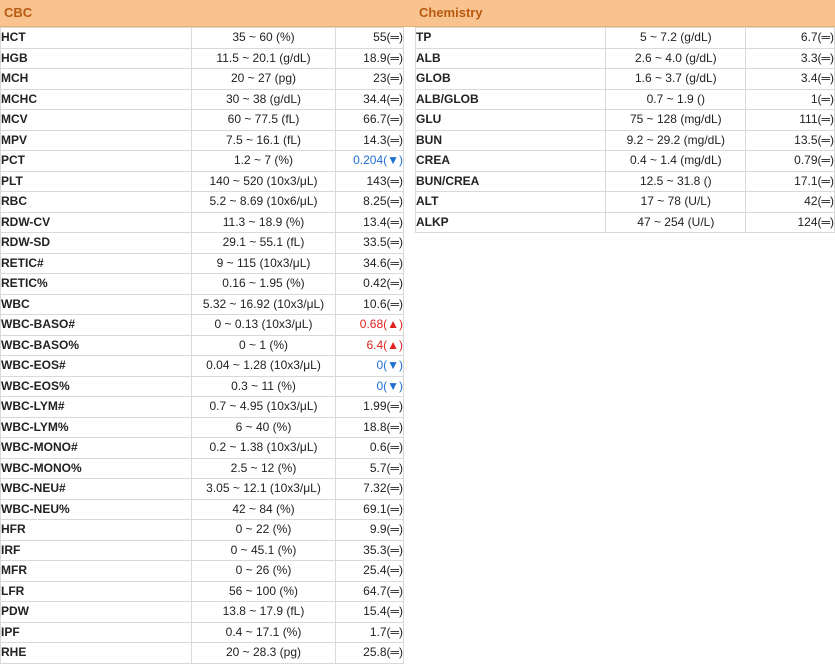 This screenshot has height=664, width=835. I want to click on test-value: 3.4(═), so click(790, 79).